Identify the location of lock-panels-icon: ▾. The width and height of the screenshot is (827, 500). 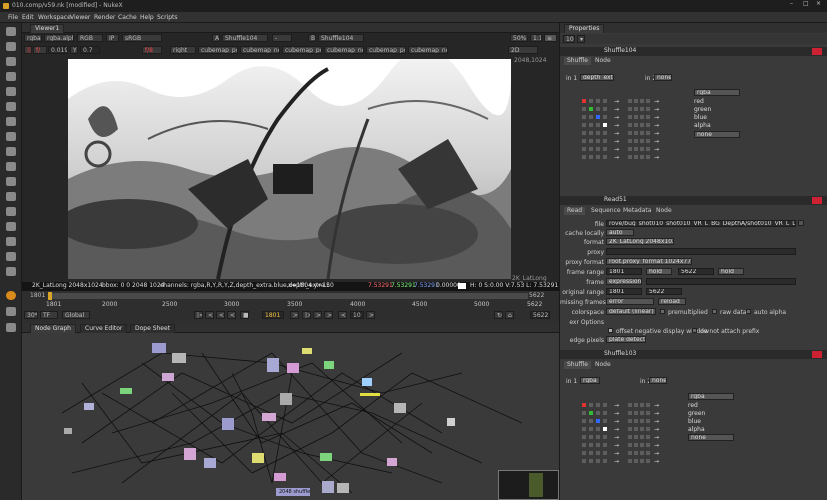
(581, 39).